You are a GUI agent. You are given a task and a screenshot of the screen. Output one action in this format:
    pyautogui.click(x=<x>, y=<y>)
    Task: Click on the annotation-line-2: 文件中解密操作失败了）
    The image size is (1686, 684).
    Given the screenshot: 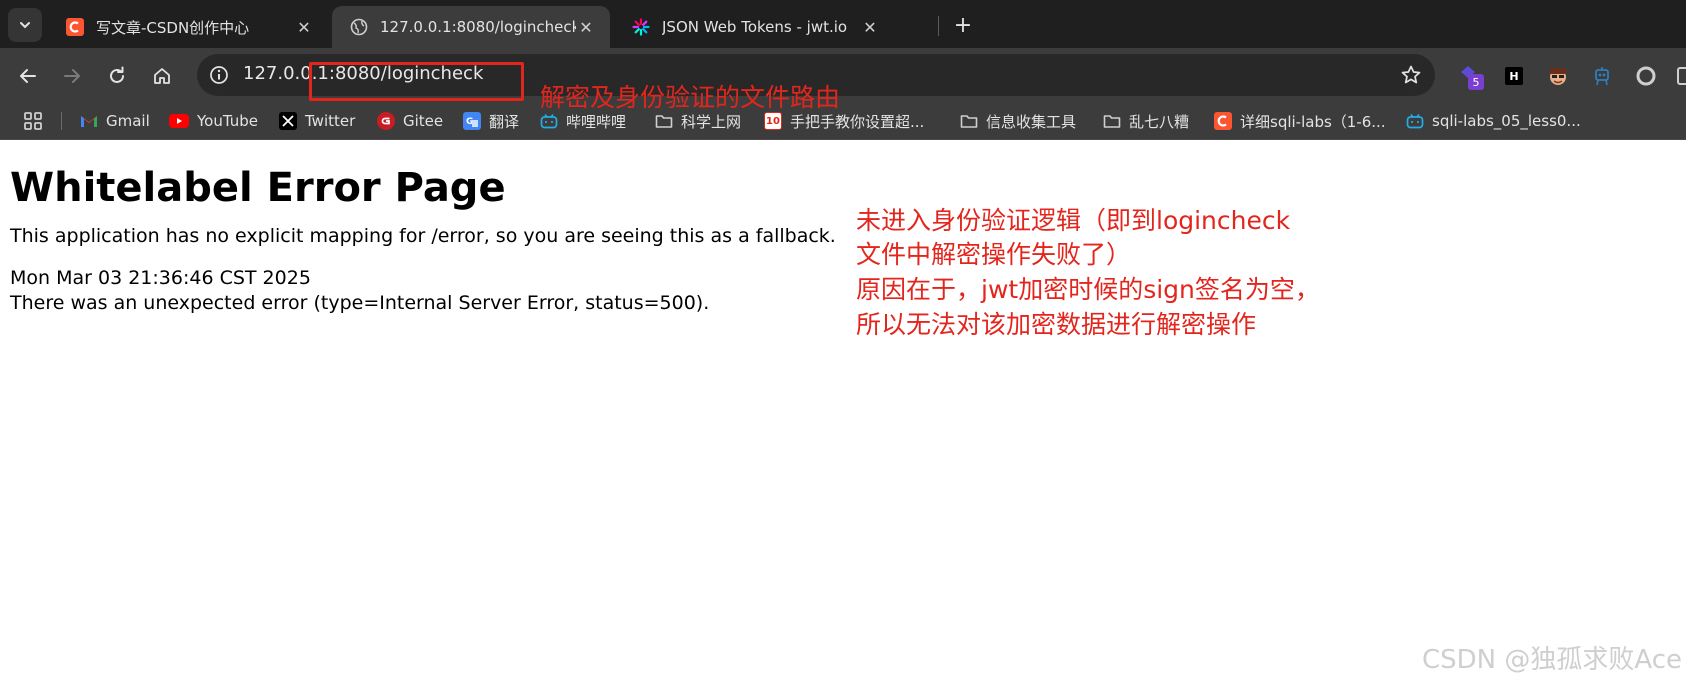 What is the action you would take?
    pyautogui.click(x=994, y=254)
    